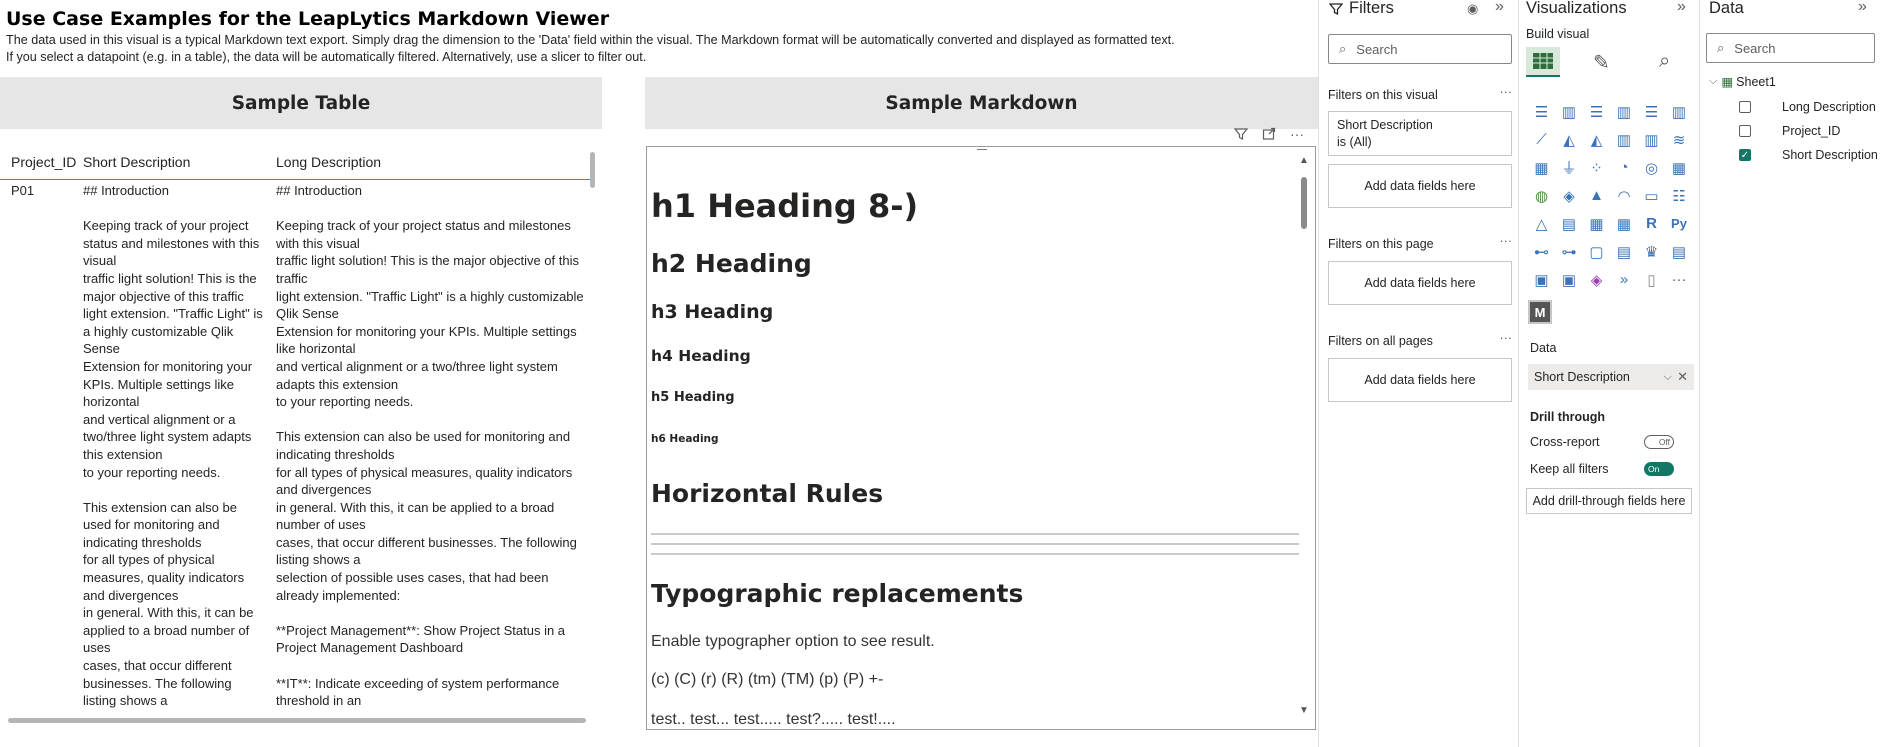  Describe the element at coordinates (1304, 710) in the screenshot. I see `scroll-down-arrow-icon: ▼` at that location.